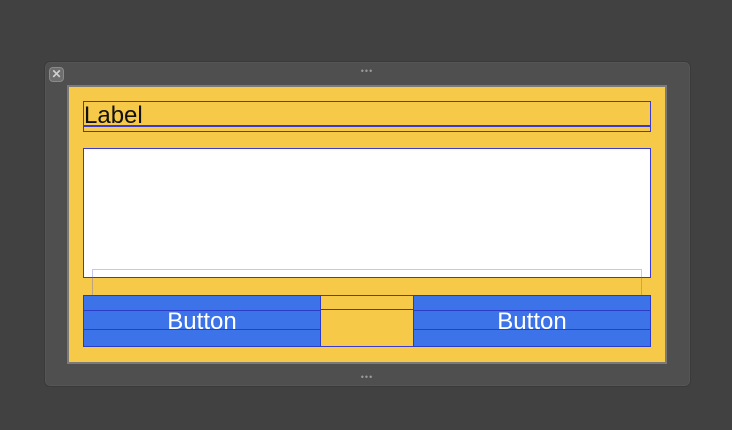 The image size is (732, 430). I want to click on top-grip-handle: •••, so click(367, 71).